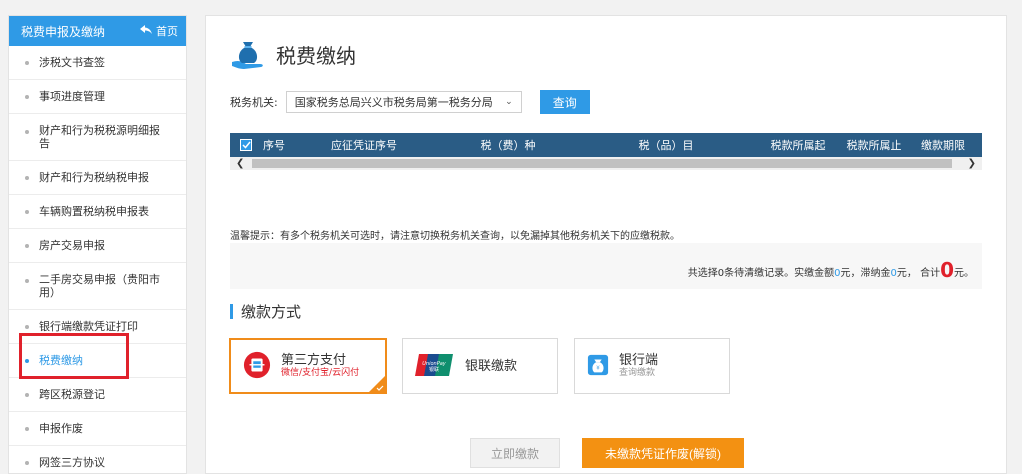  I want to click on column-header: 税（品）目, so click(666, 145).